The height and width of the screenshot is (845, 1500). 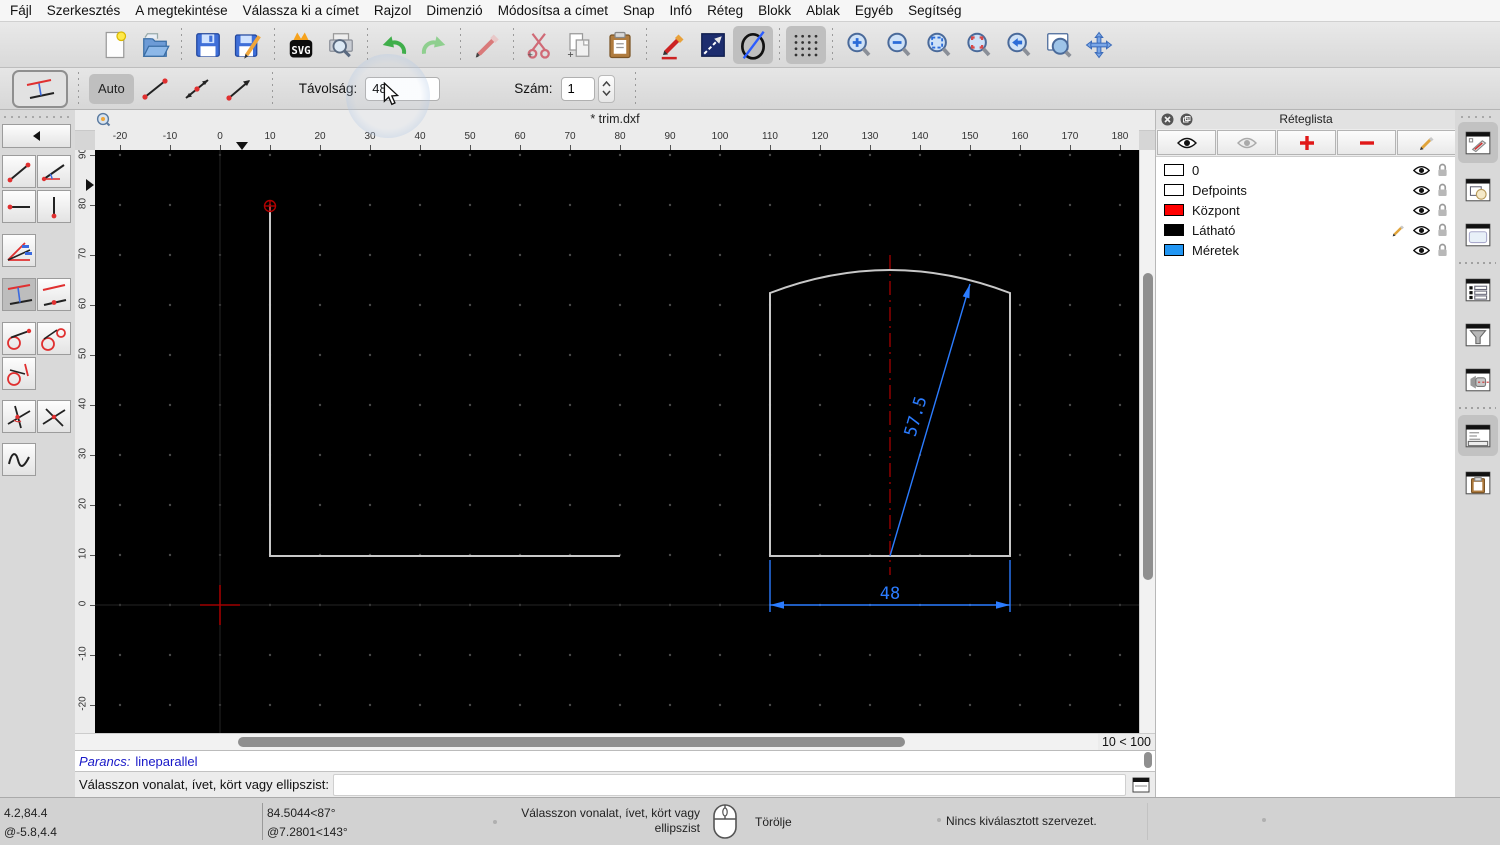 I want to click on history-scrollbar-thumb, so click(x=1148, y=760).